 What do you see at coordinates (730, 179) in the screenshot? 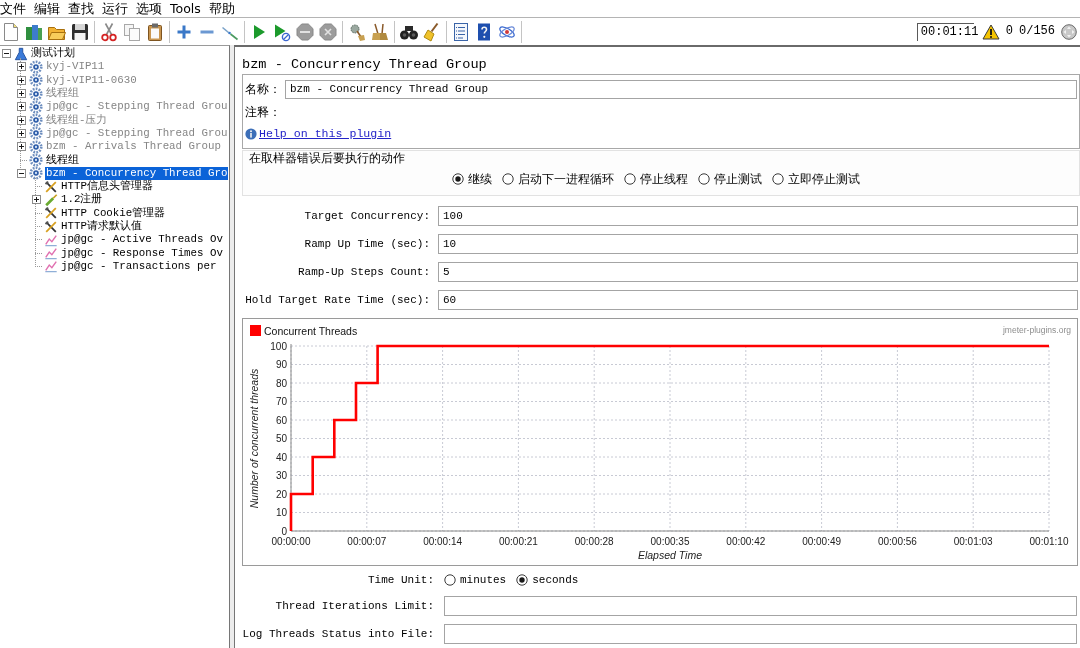
I see `radio-option: 停止测试` at bounding box center [730, 179].